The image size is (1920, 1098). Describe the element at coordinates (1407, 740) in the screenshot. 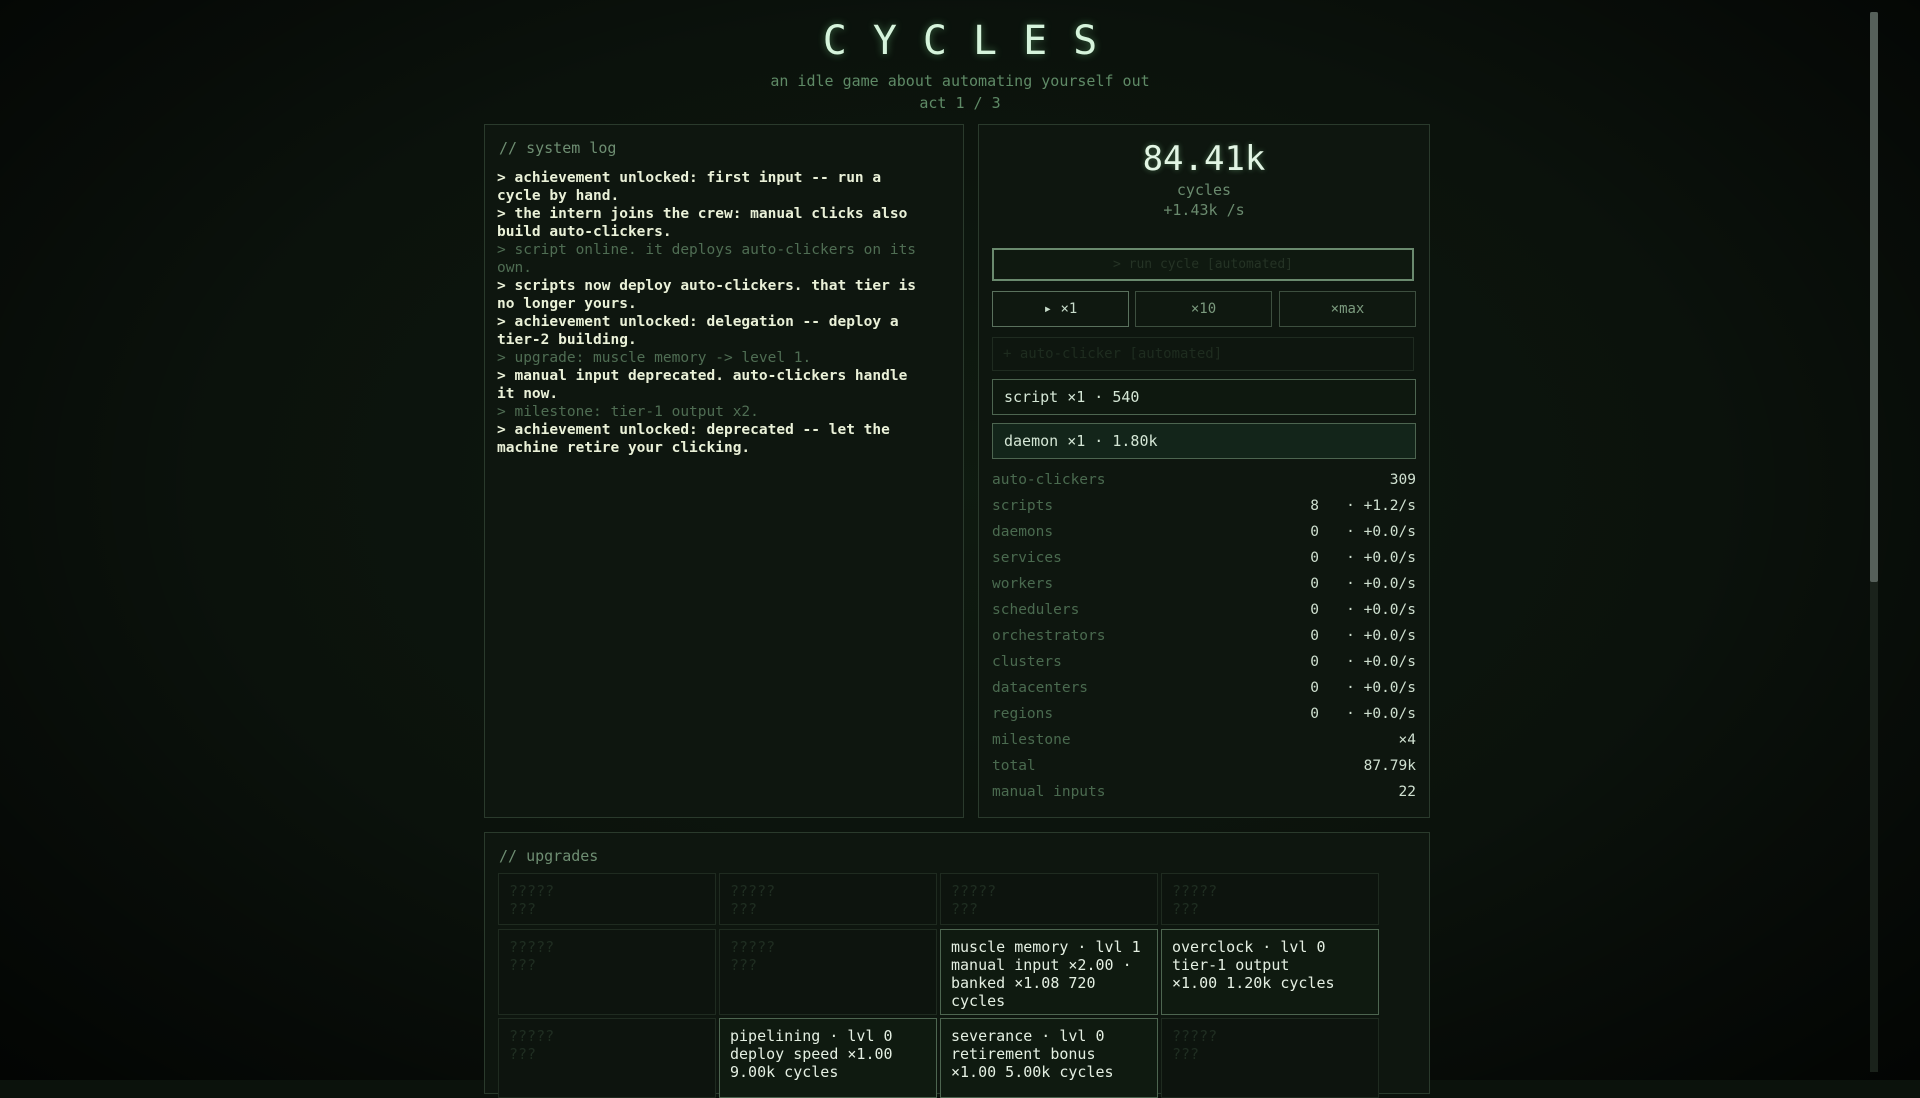

I see `stat-value: ×4` at that location.